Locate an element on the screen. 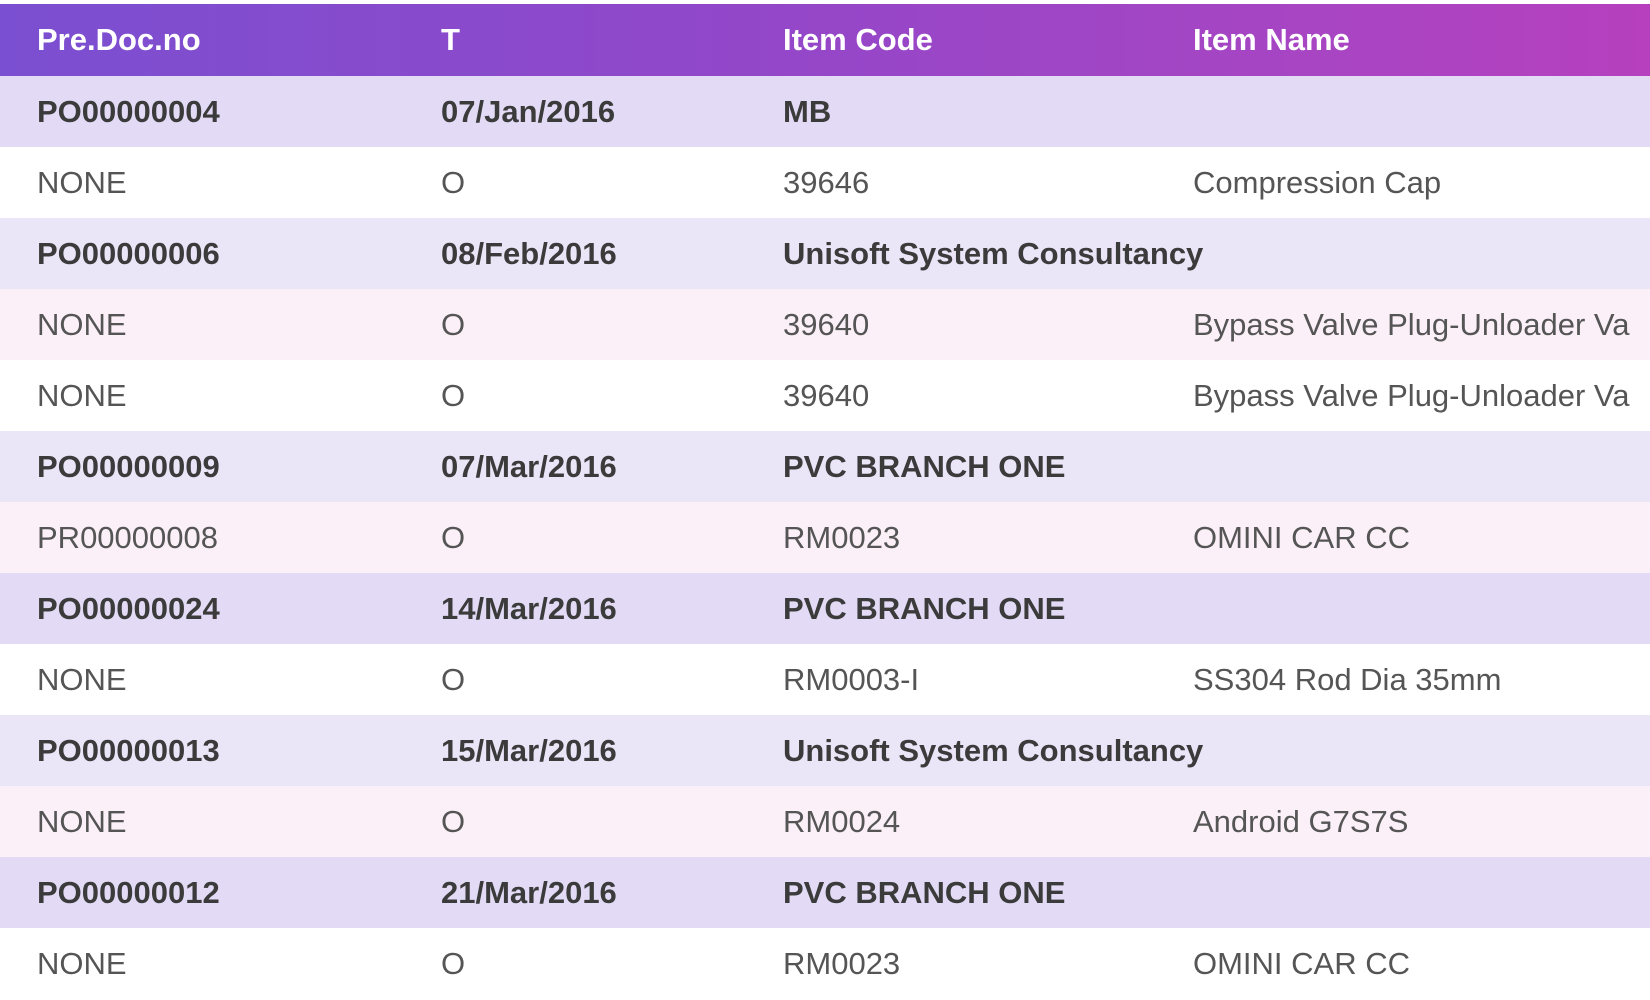  table-header: Pre.Doc.no T Item Code Item Name is located at coordinates (825, 40).